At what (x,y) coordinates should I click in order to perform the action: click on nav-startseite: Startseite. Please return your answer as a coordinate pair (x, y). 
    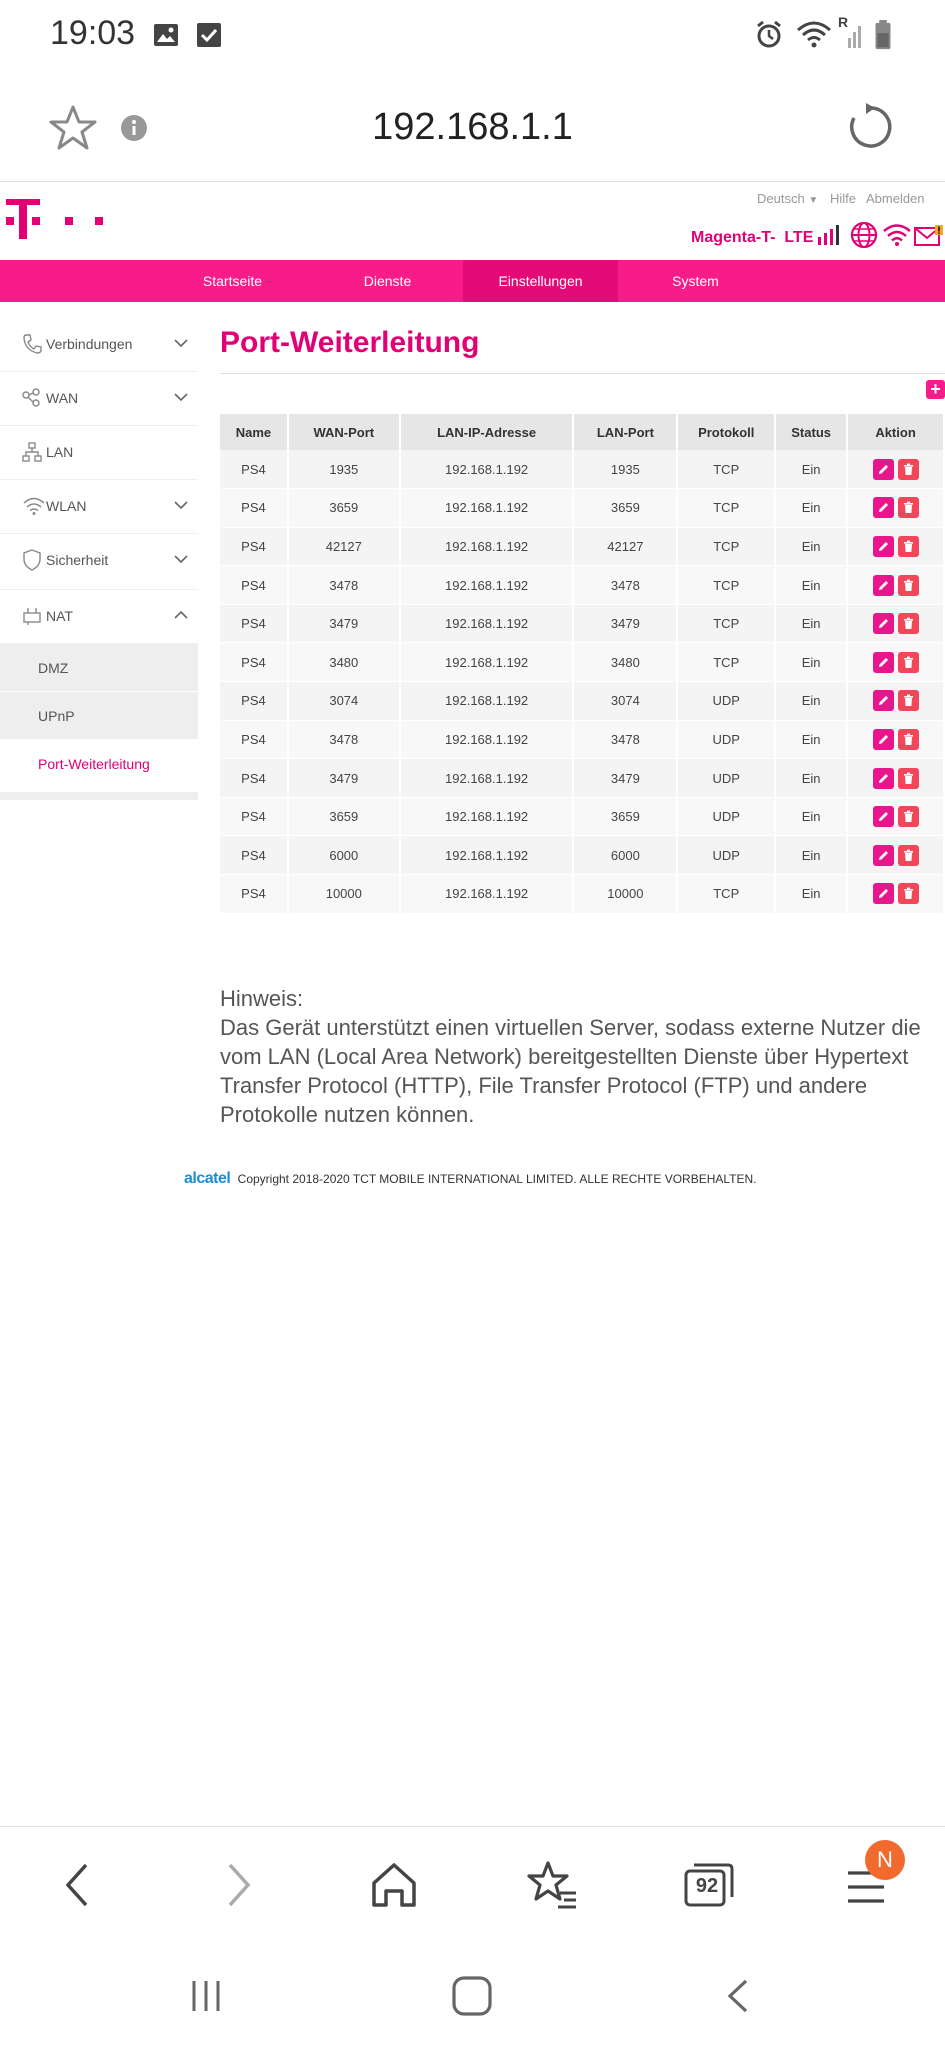
    Looking at the image, I should click on (232, 281).